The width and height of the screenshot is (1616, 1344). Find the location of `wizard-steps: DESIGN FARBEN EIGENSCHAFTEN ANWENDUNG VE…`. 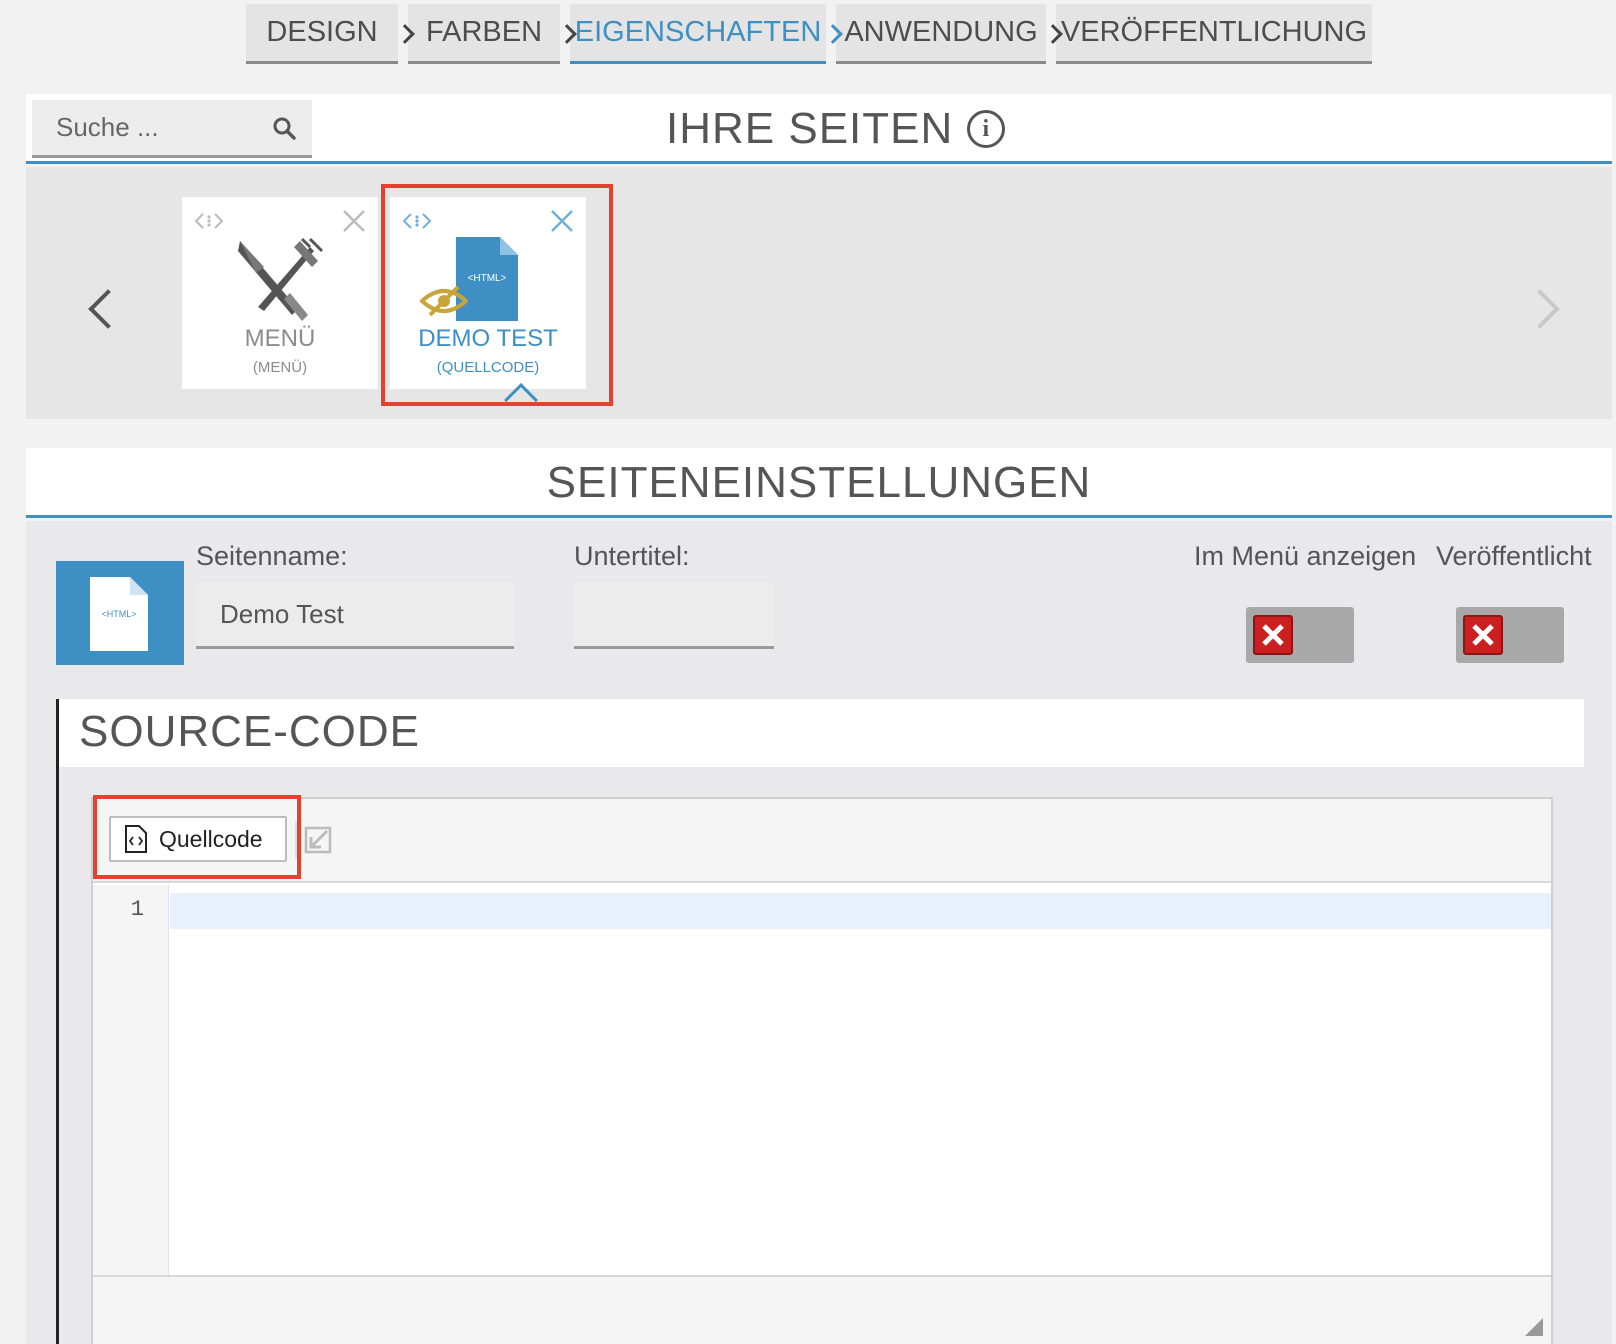

wizard-steps: DESIGN FARBEN EIGENSCHAFTEN ANWENDUNG VE… is located at coordinates (809, 35).